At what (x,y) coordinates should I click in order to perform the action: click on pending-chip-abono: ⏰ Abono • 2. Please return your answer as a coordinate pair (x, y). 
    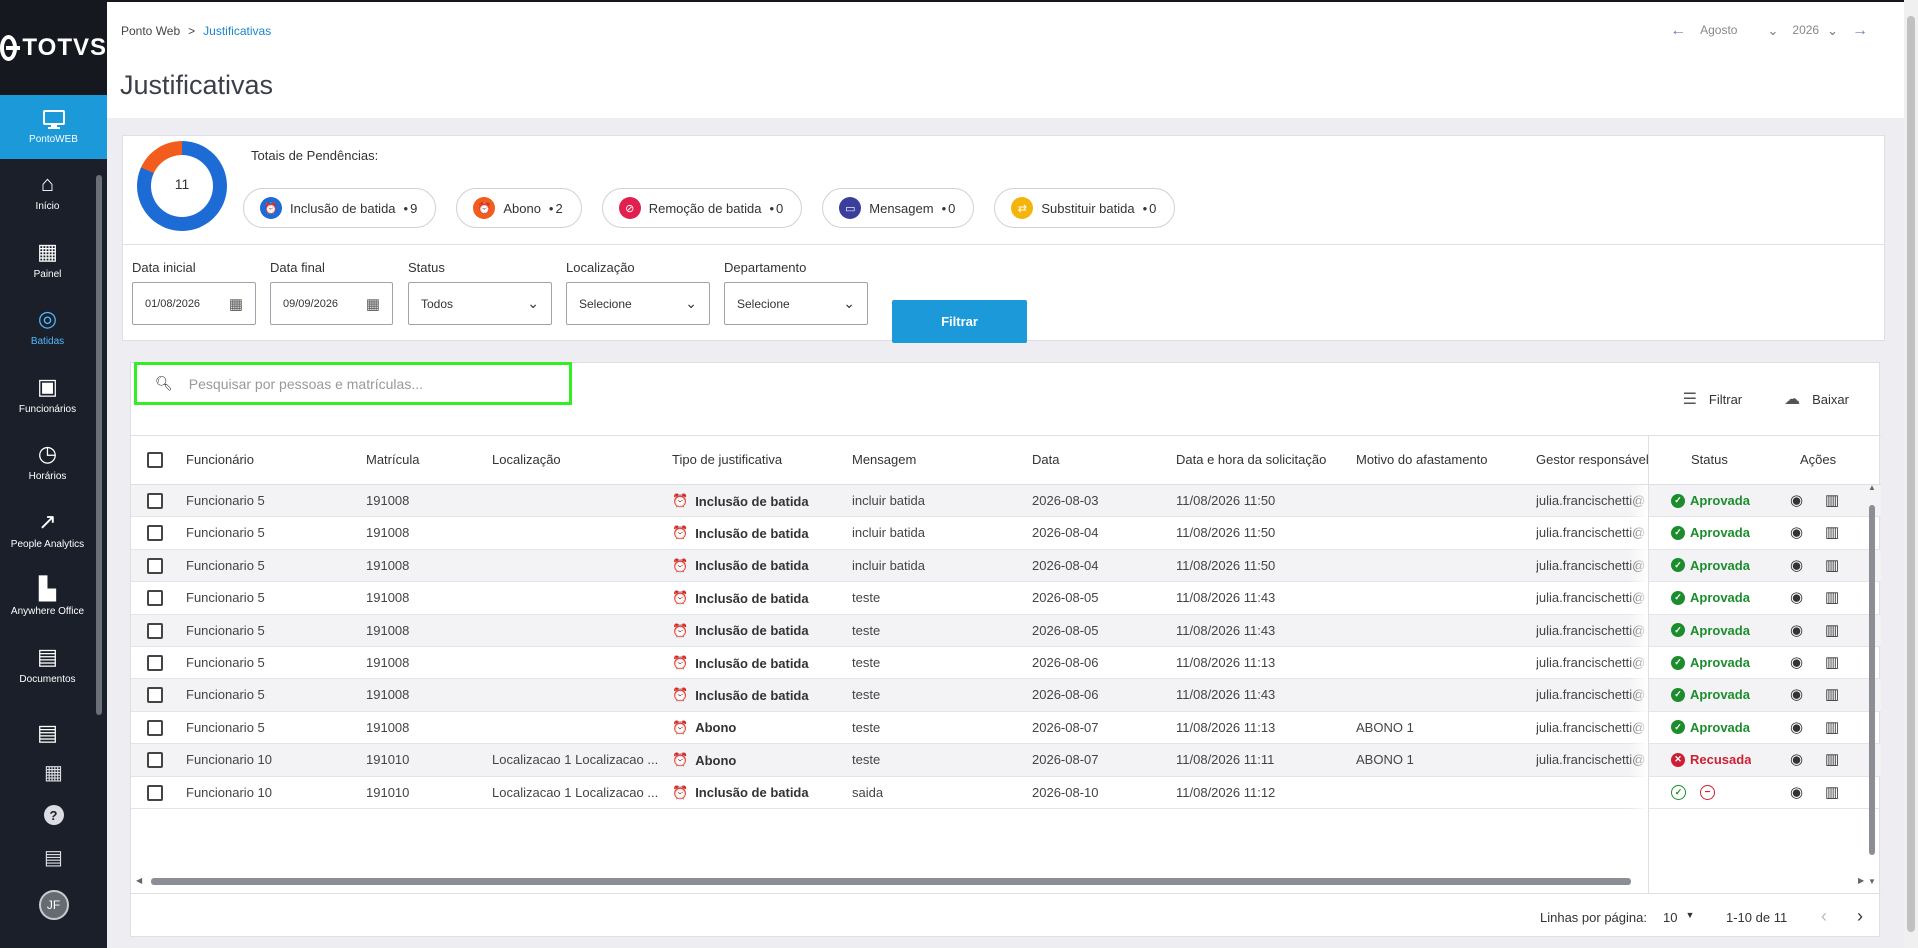
    Looking at the image, I should click on (519, 208).